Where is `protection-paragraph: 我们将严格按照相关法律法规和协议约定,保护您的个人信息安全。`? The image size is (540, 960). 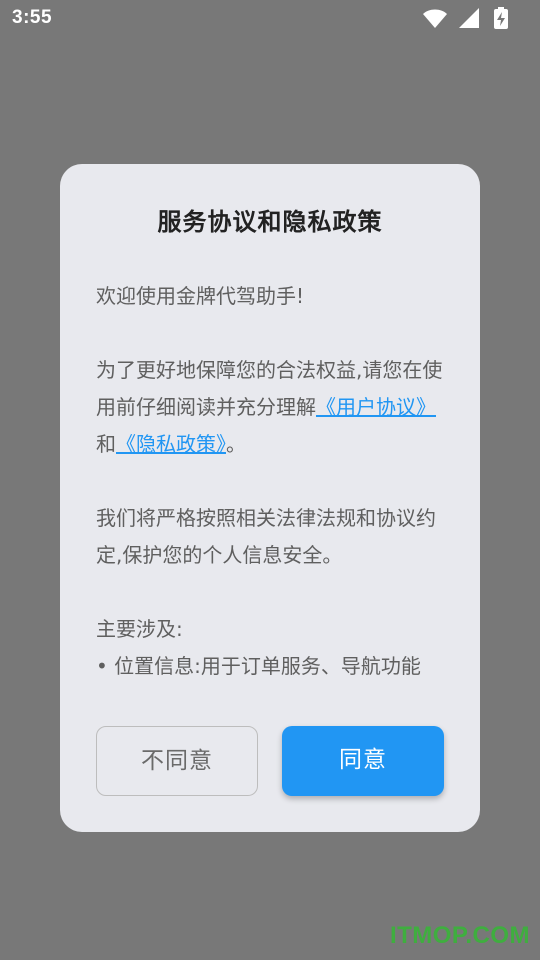 protection-paragraph: 我们将严格按照相关法律法规和协议约定,保护您的个人信息安全。 is located at coordinates (266, 536).